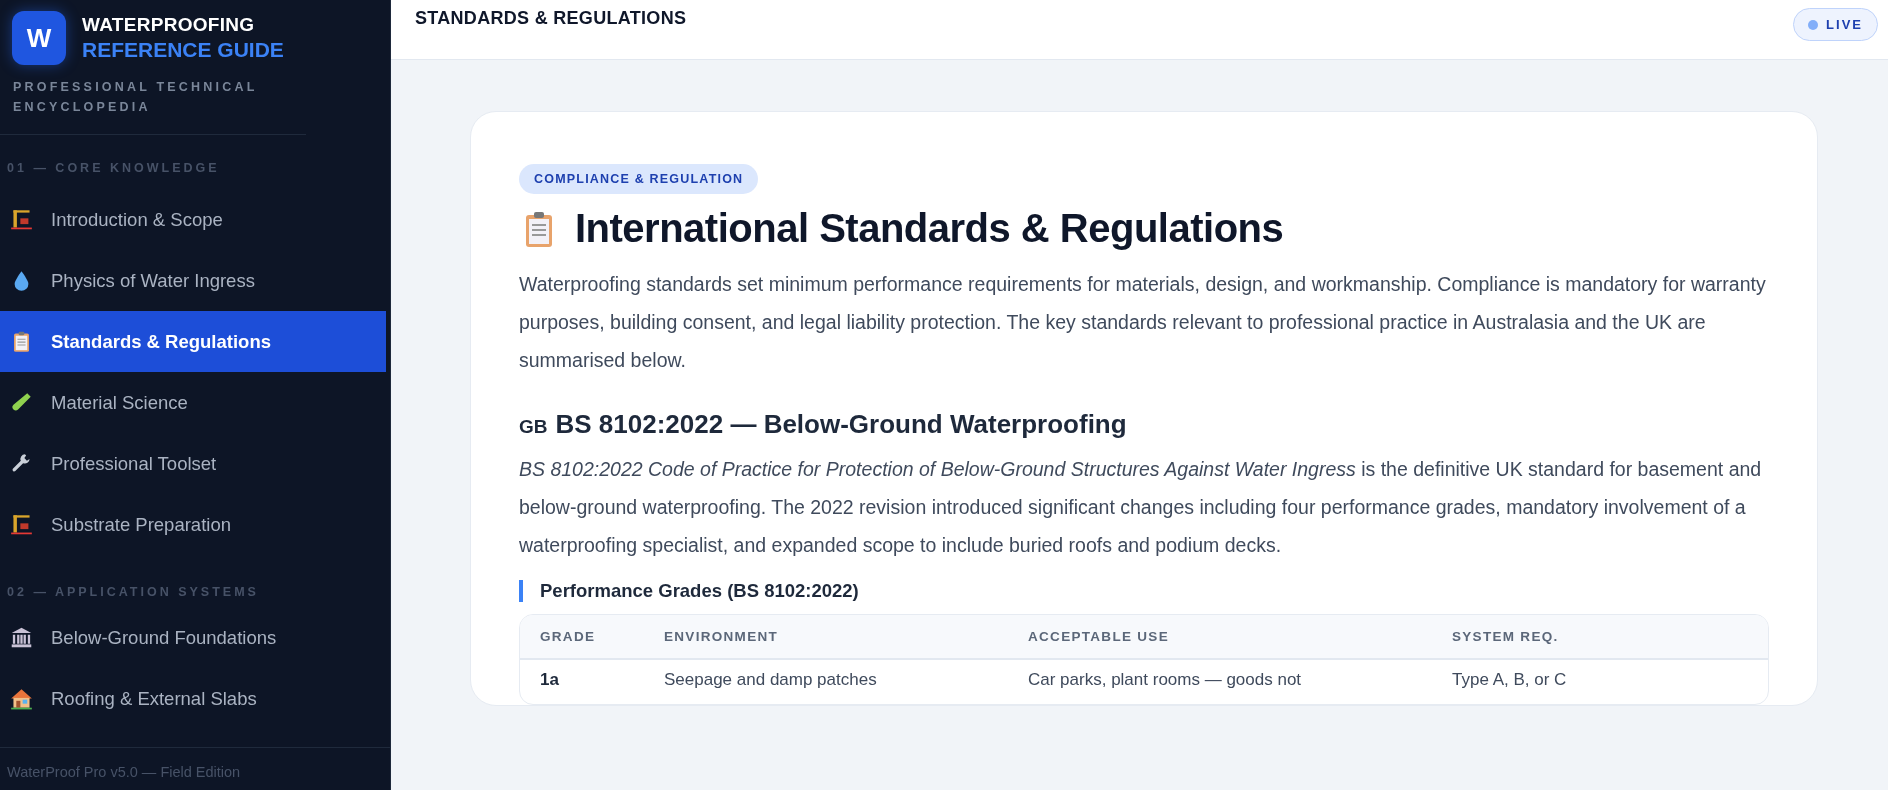 The height and width of the screenshot is (790, 1888). What do you see at coordinates (1505, 637) in the screenshot?
I see `column-header: SYSTEM REQ.` at bounding box center [1505, 637].